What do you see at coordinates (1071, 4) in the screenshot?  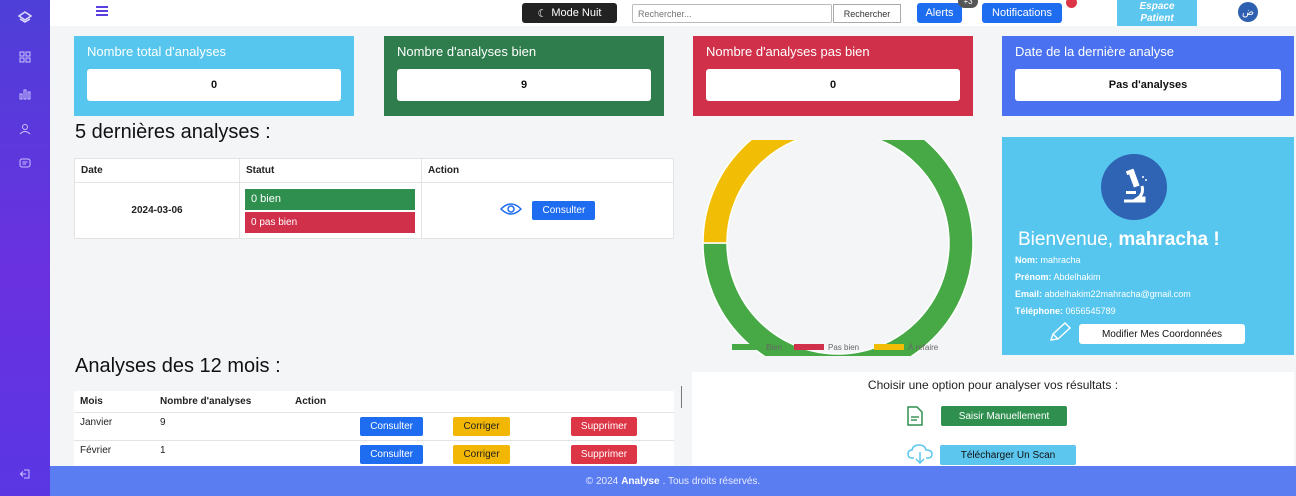 I see `notification-dot` at bounding box center [1071, 4].